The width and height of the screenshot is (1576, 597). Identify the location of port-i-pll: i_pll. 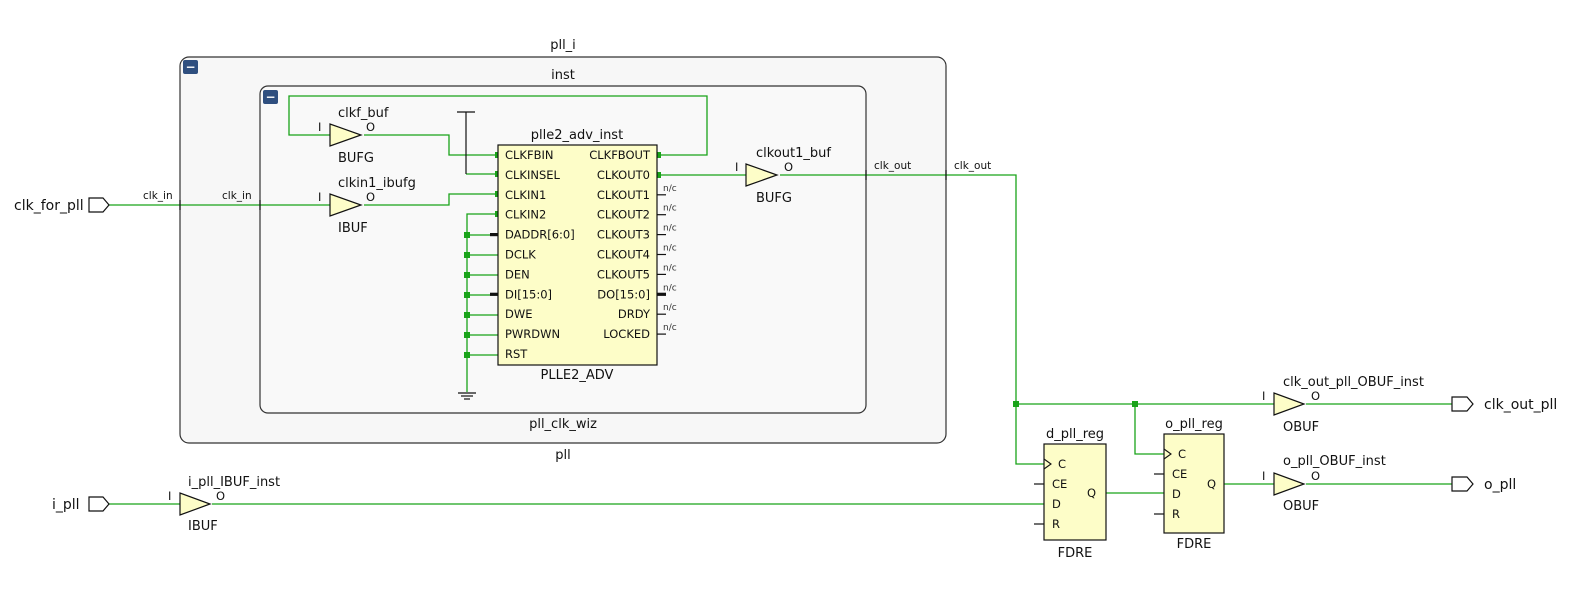
(81, 504).